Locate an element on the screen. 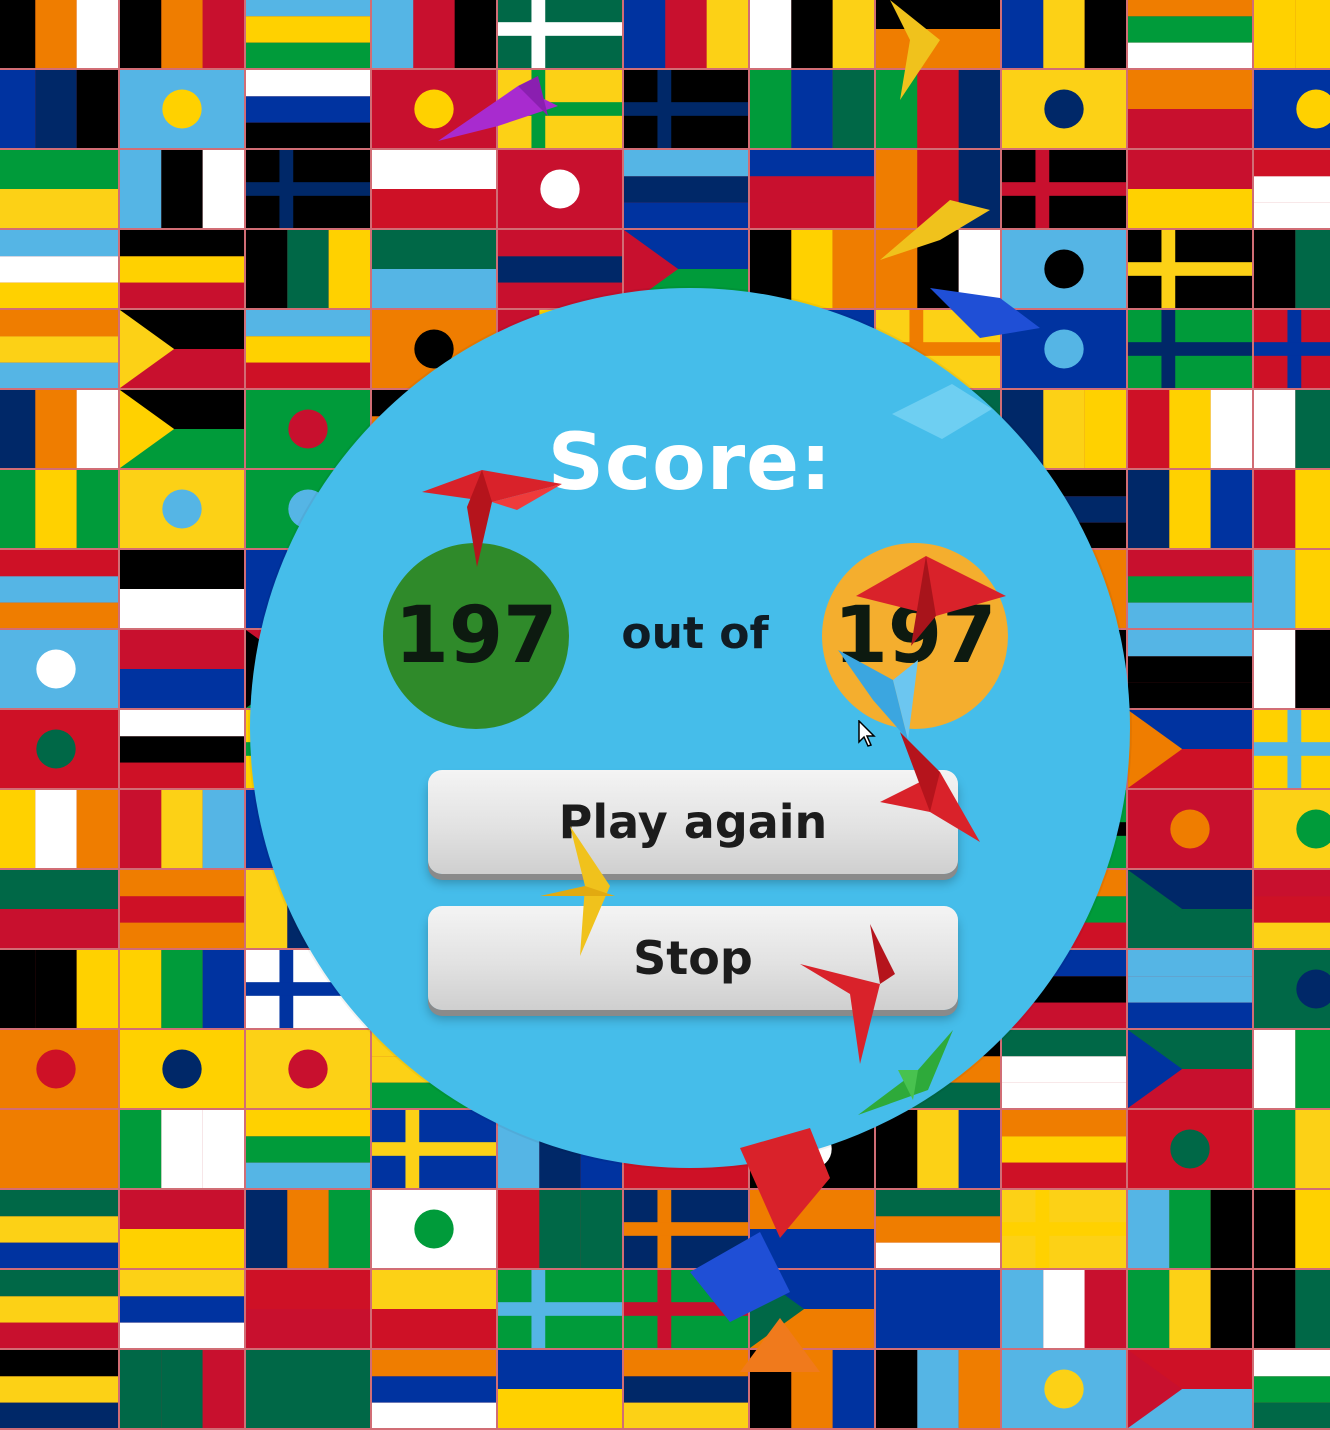  play-again-button: Play again is located at coordinates (693, 822).